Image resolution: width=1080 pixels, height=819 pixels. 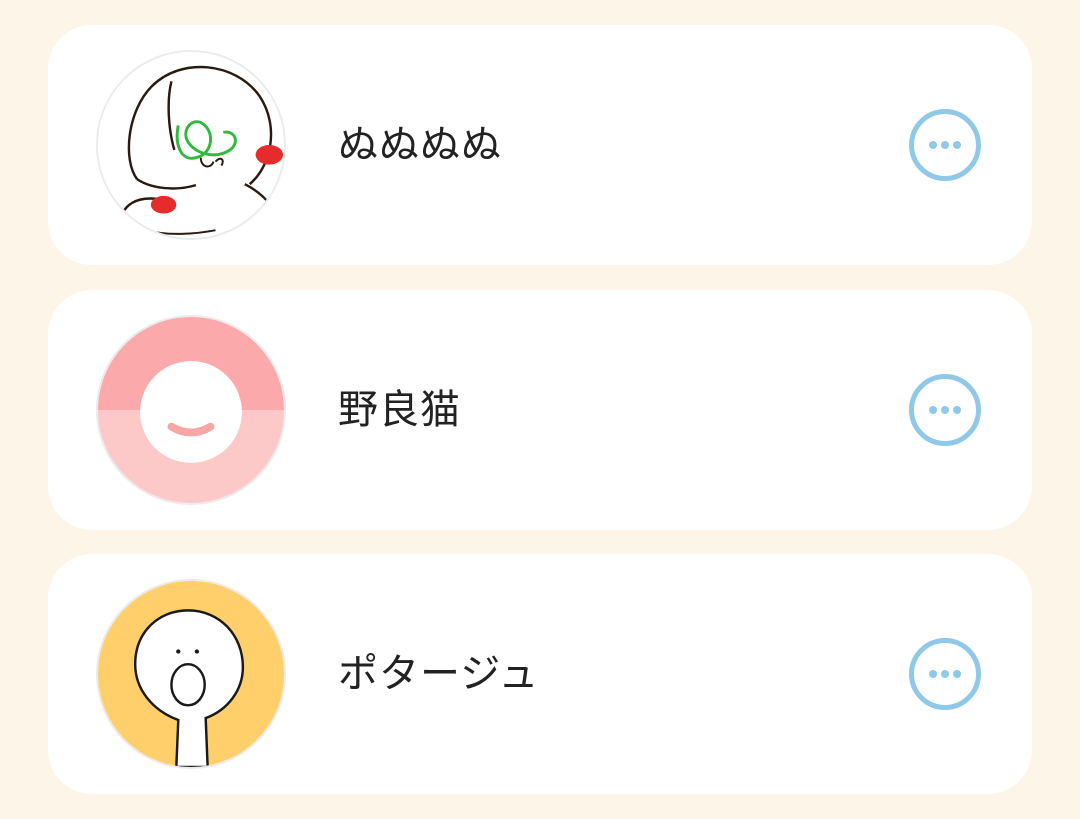 What do you see at coordinates (439, 674) in the screenshot?
I see `contact-name: ポタージュ` at bounding box center [439, 674].